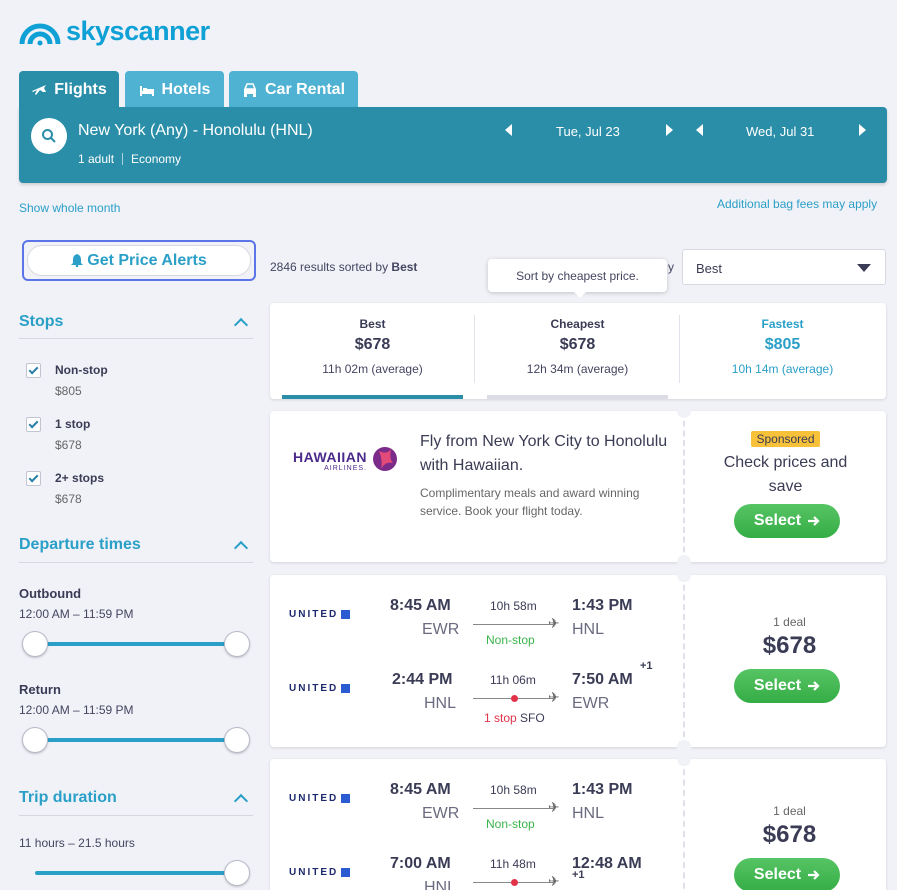 Image resolution: width=897 pixels, height=890 pixels. Describe the element at coordinates (508, 130) in the screenshot. I see `prev-depart-date-icon` at that location.